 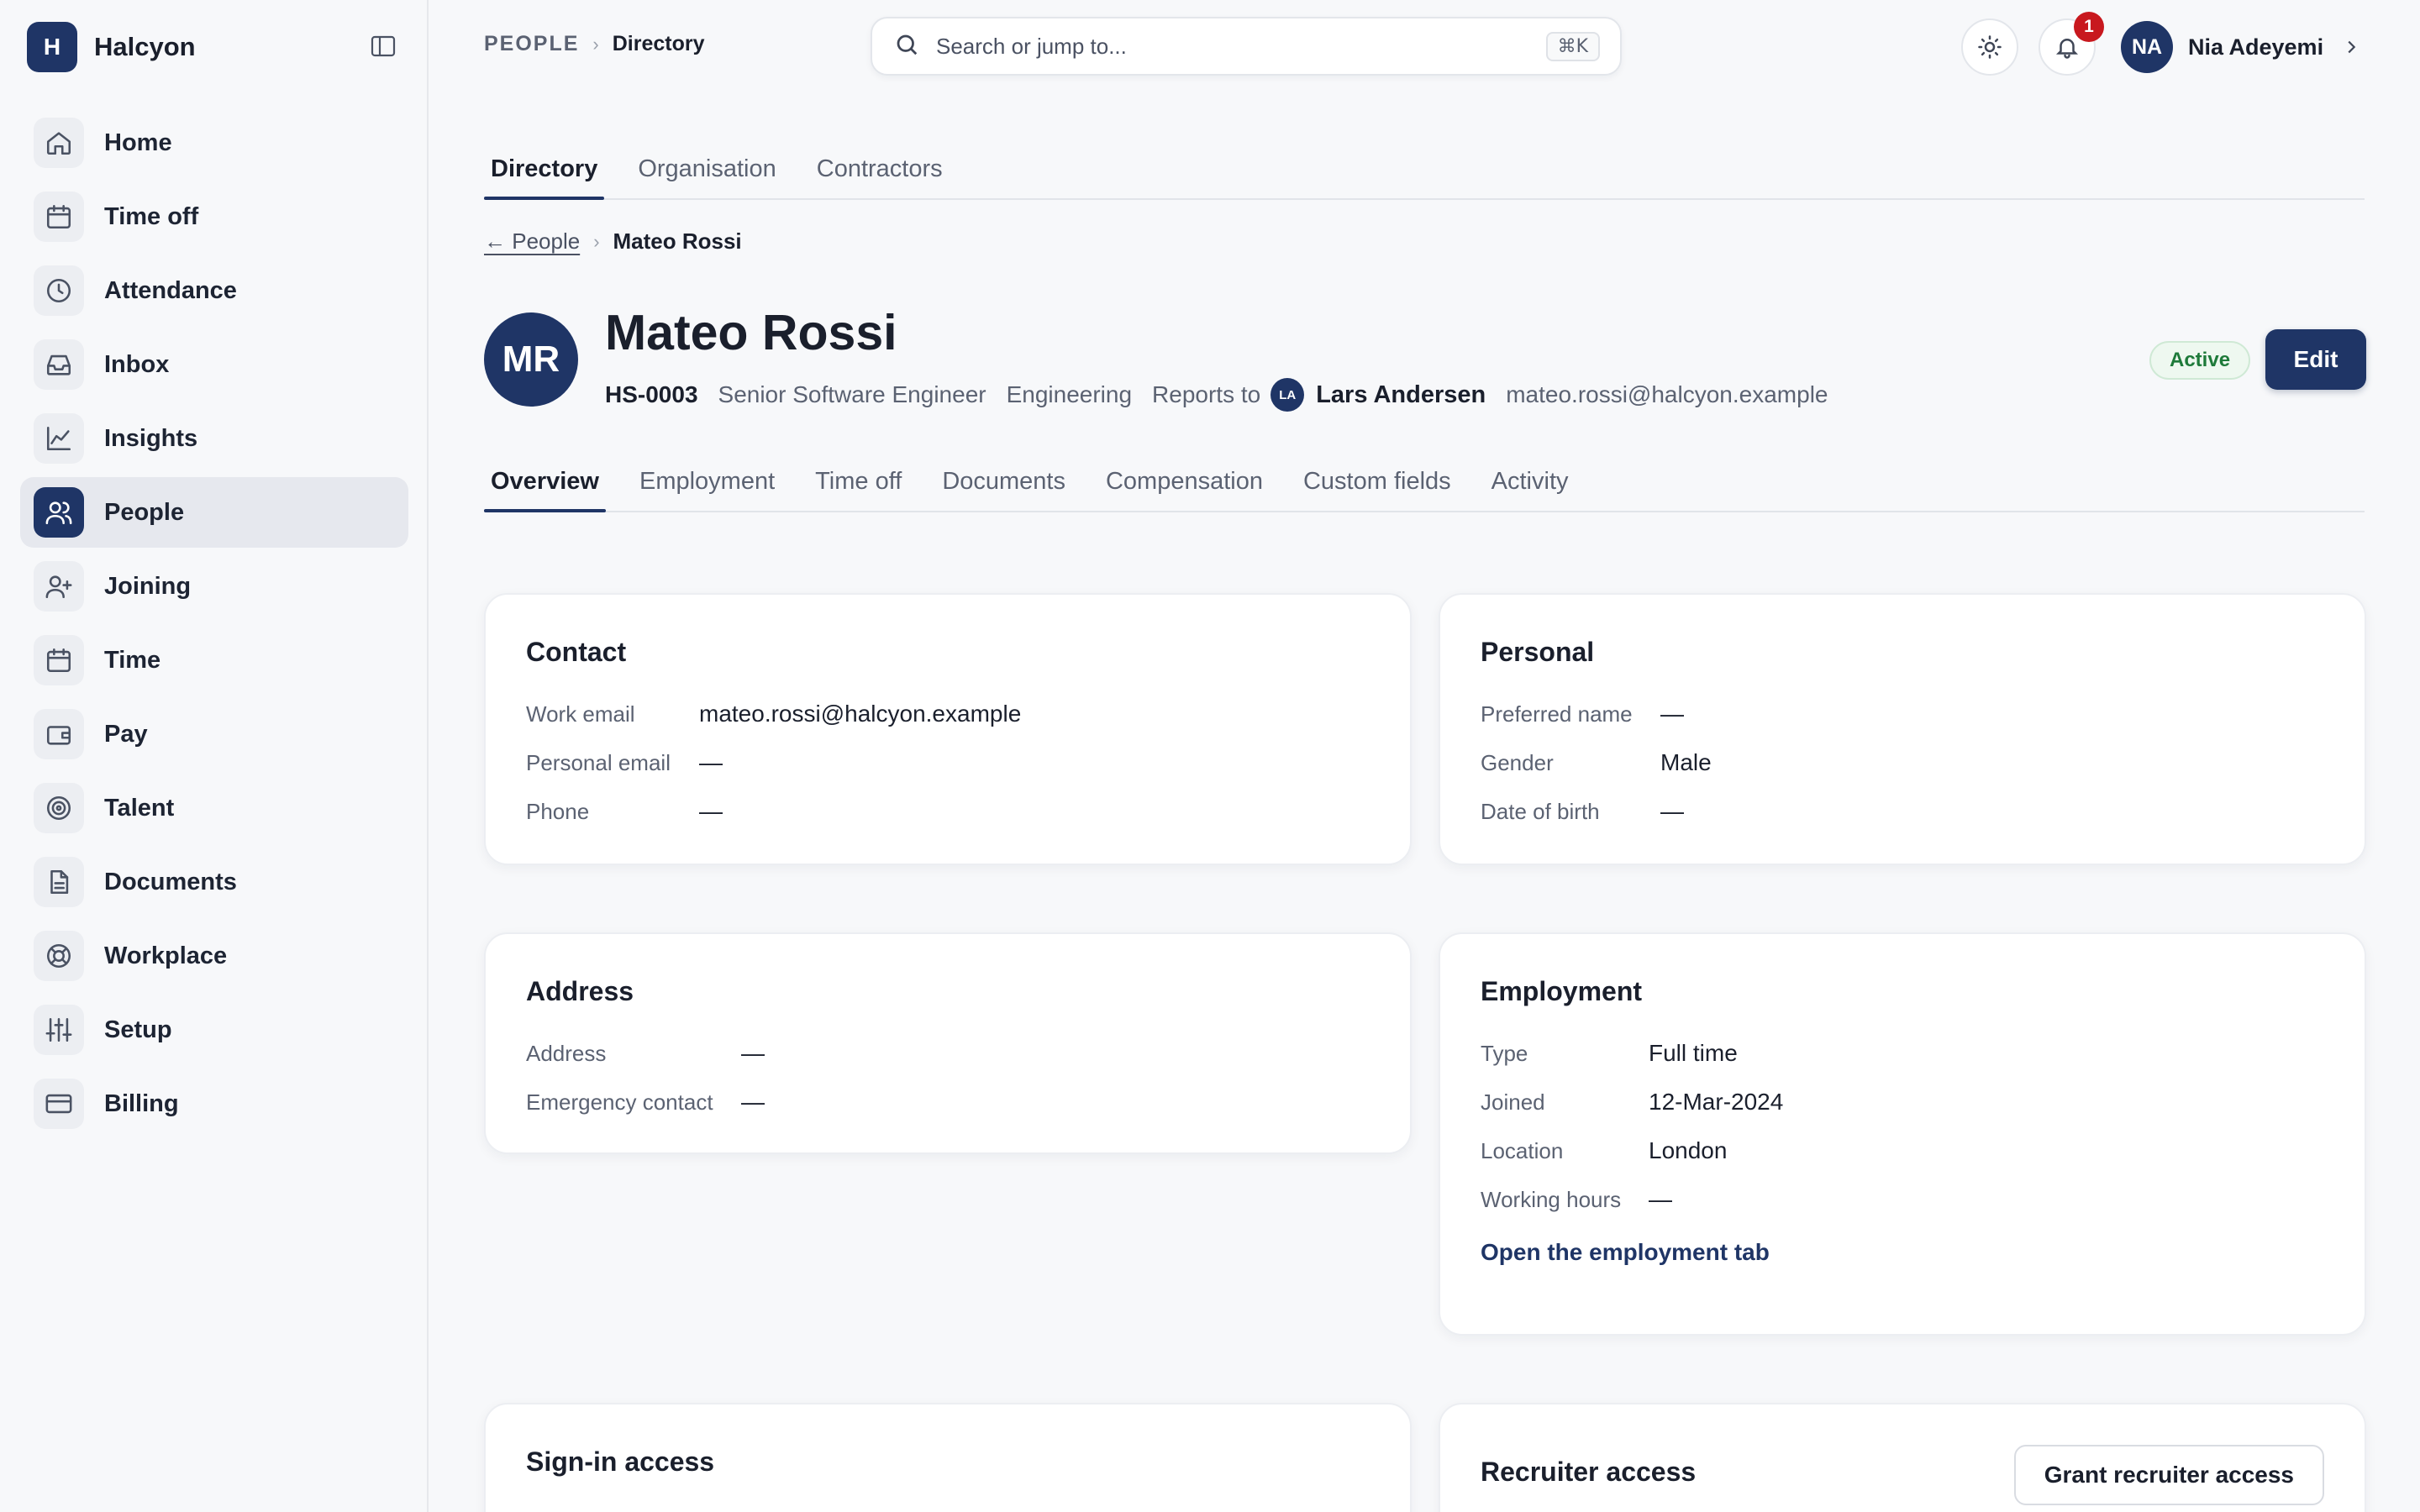 What do you see at coordinates (214, 364) in the screenshot?
I see `sidebar-item-inbox: Inbox` at bounding box center [214, 364].